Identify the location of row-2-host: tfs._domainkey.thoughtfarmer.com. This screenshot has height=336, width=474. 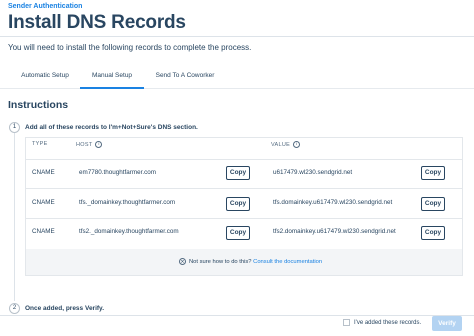
(127, 202).